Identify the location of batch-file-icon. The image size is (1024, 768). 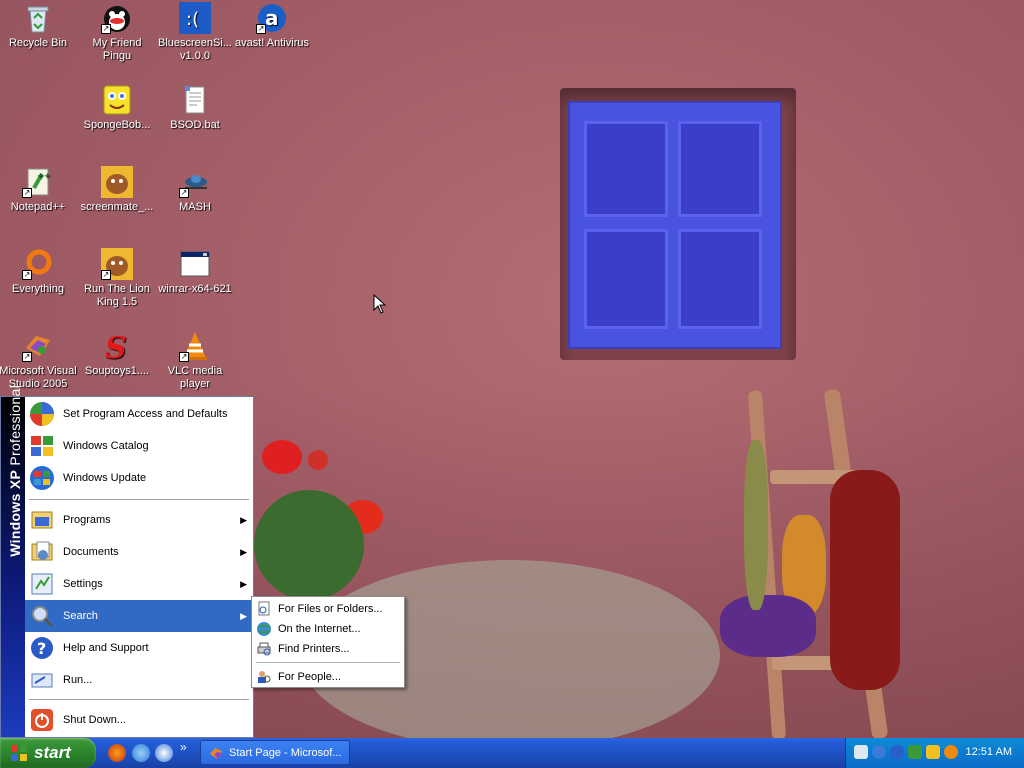
(195, 100).